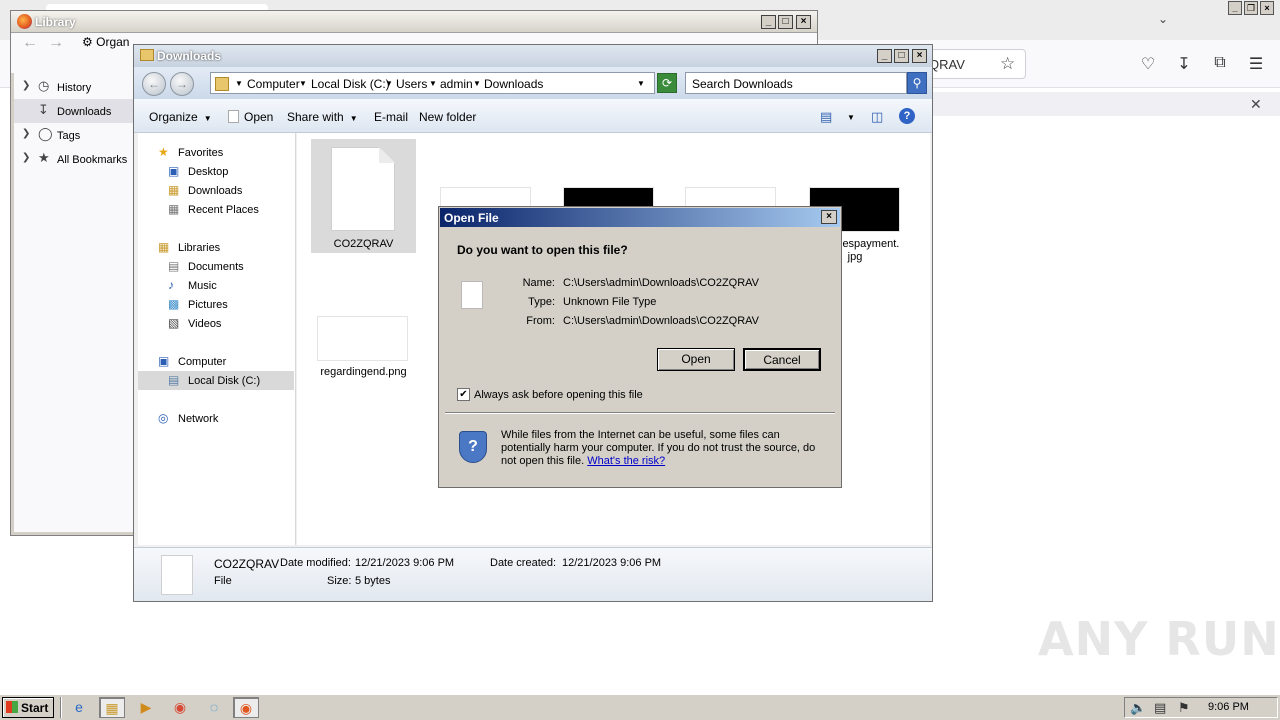  I want to click on name-value: C:\Users\admin\Downloads\CO2ZQRAV, so click(661, 283).